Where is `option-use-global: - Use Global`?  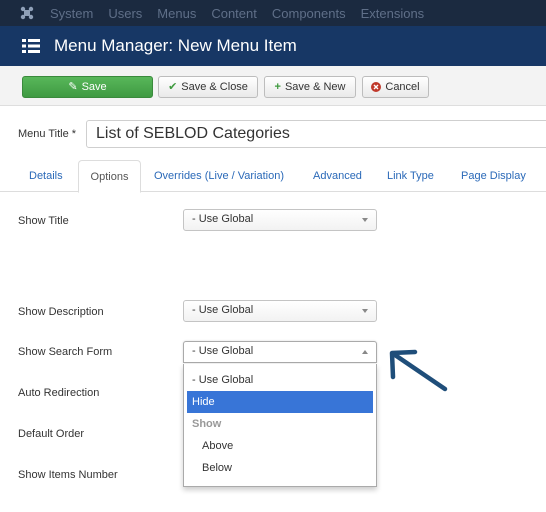
option-use-global: - Use Global is located at coordinates (280, 380).